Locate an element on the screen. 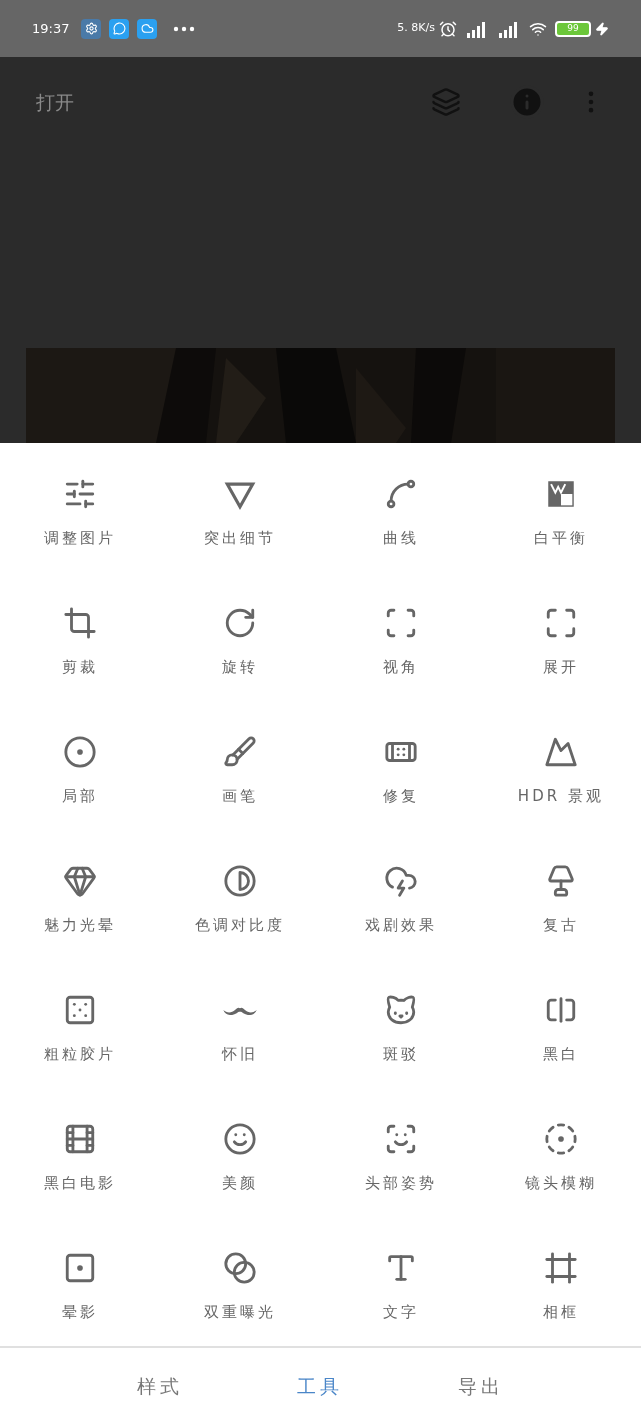 This screenshot has height=1424, width=641. brush-icon is located at coordinates (240, 752).